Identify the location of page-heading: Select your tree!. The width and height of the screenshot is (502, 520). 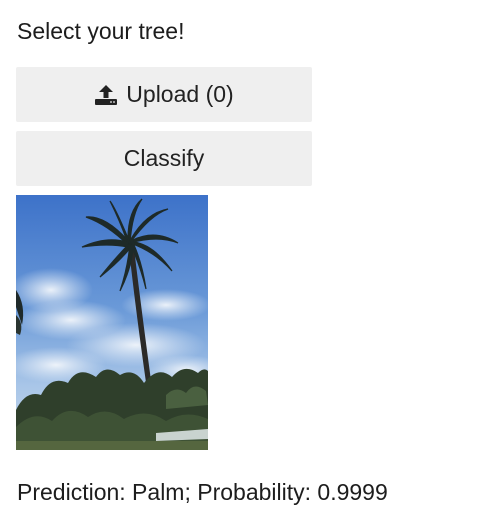
(101, 31).